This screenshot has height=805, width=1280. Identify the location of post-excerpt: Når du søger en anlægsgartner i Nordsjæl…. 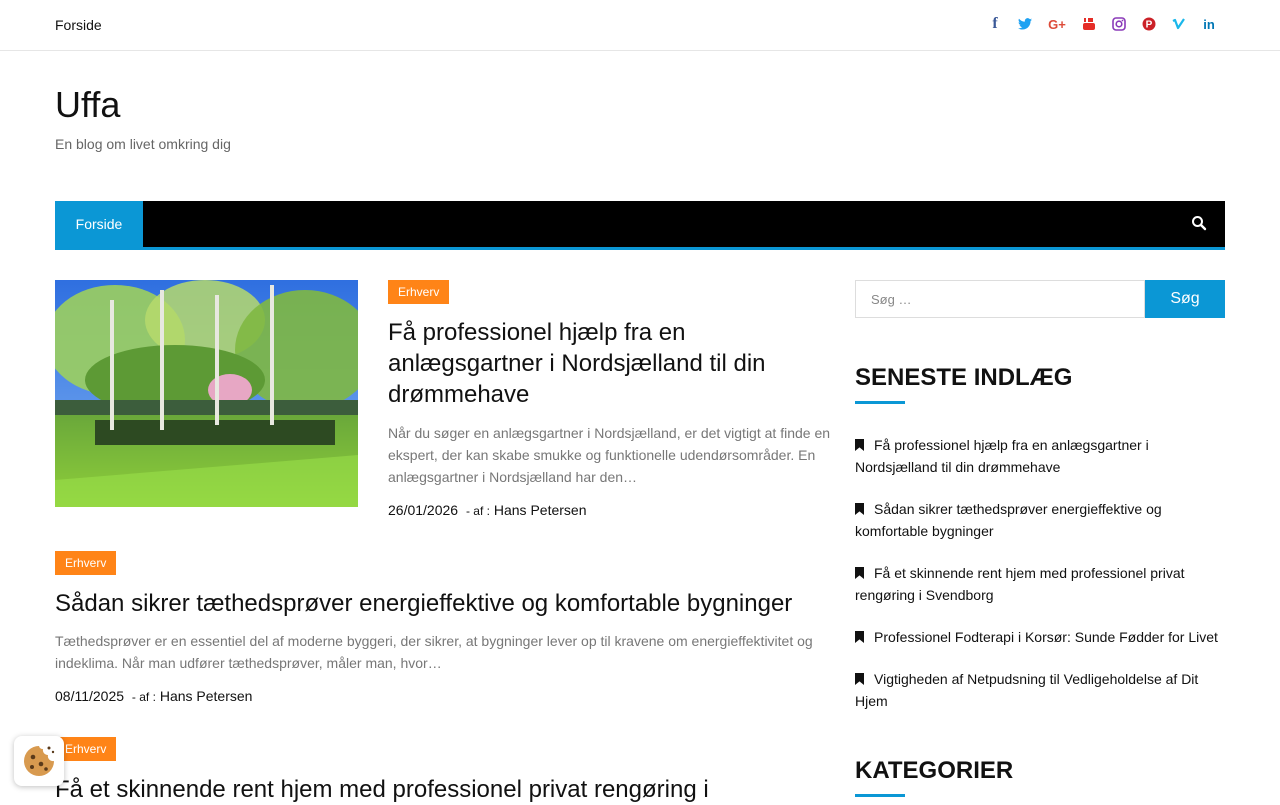
(609, 455).